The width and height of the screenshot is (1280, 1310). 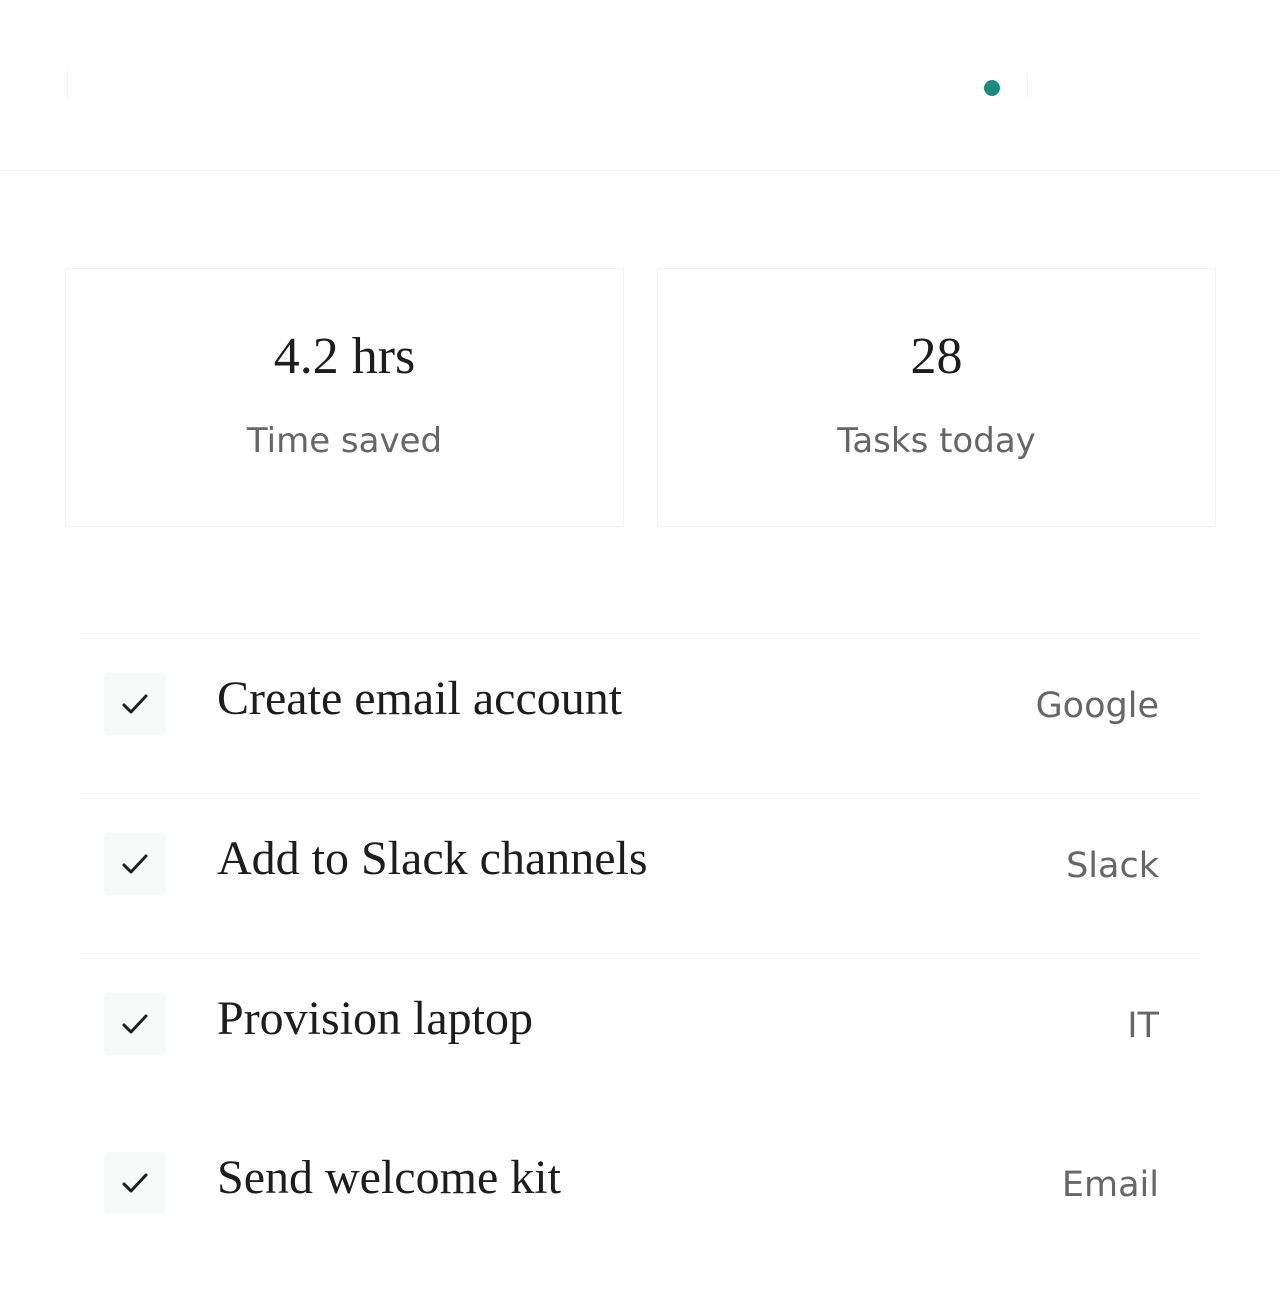 I want to click on stat-card-tasks-today: 28 Tasks today, so click(x=936, y=397).